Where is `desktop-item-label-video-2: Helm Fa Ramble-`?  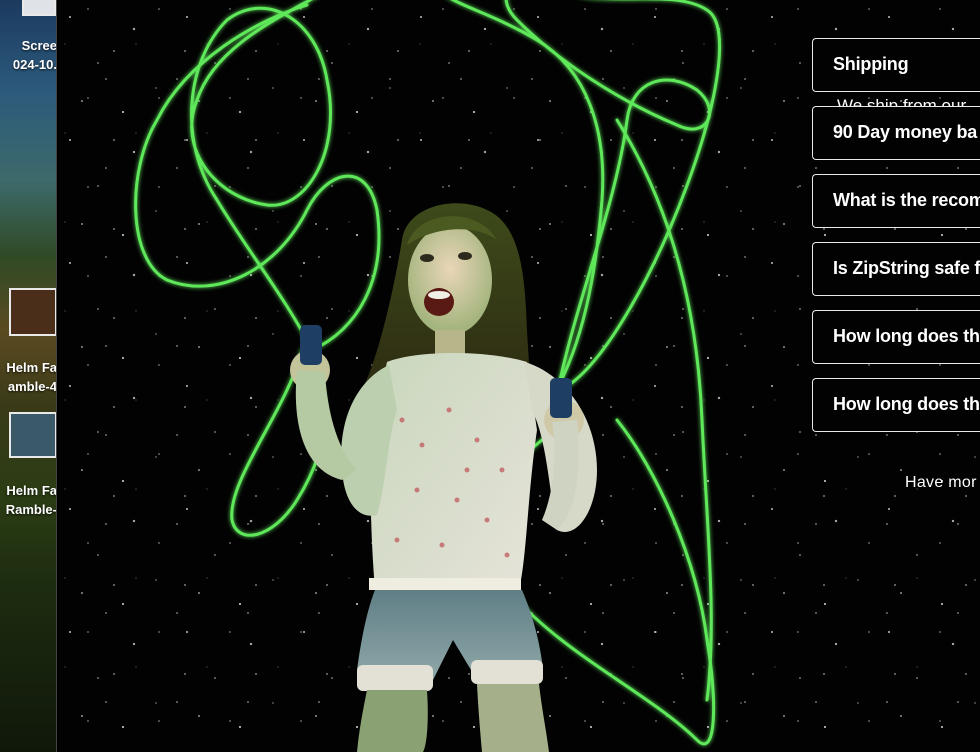 desktop-item-label-video-2: Helm Fa Ramble- is located at coordinates (31, 500).